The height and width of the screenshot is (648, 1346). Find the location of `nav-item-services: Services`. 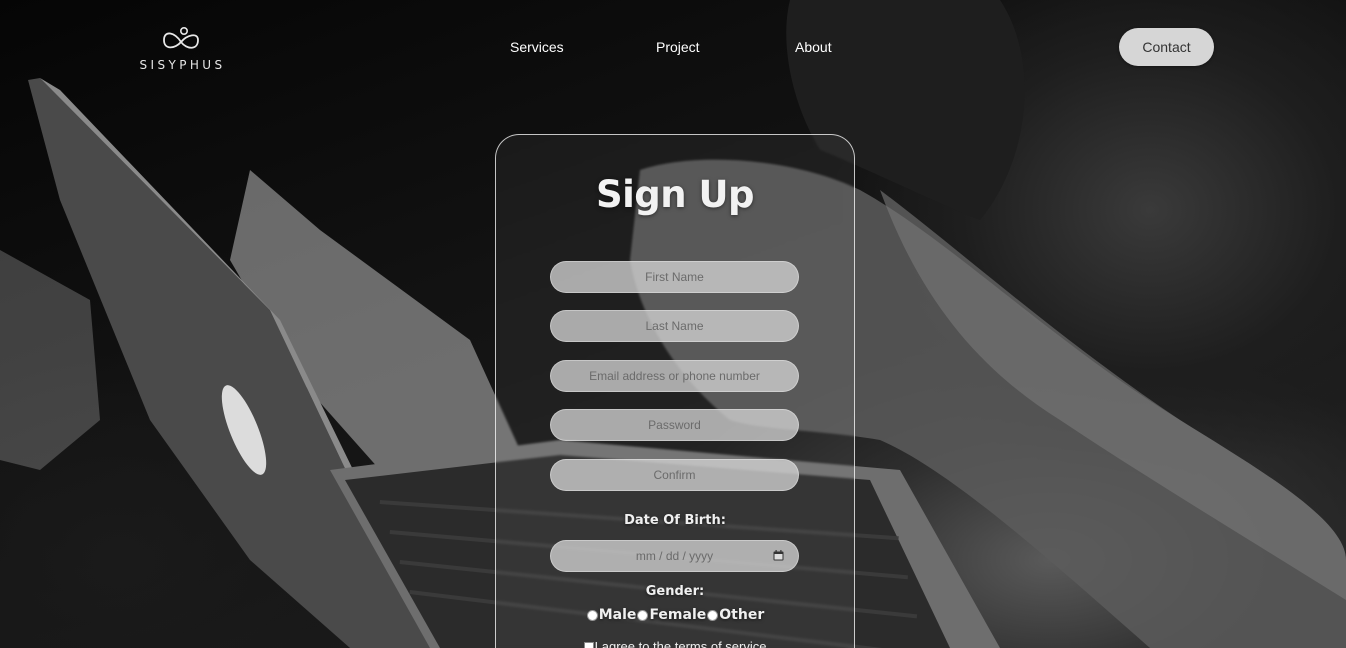

nav-item-services: Services is located at coordinates (537, 47).